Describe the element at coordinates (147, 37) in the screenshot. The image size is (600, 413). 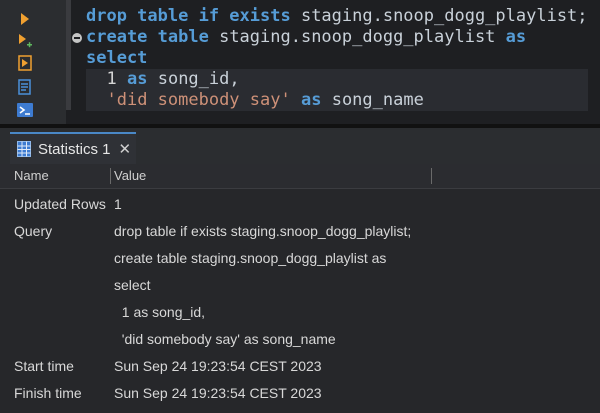
I see `keyword: create table` at that location.